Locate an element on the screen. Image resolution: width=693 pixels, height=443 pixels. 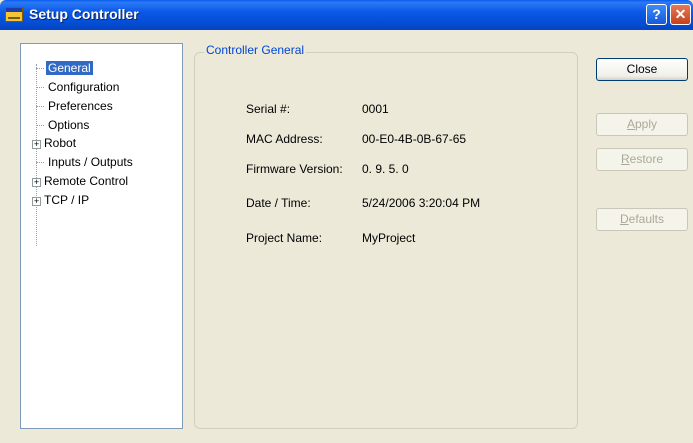
tree-item-robot: Robot is located at coordinates (60, 143).